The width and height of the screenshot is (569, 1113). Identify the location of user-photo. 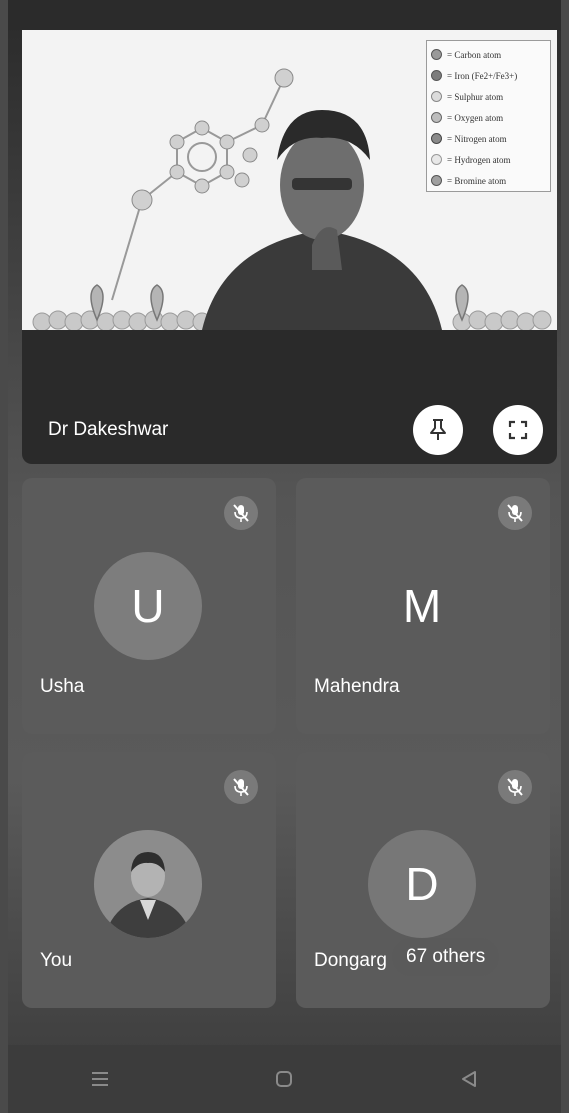
(148, 884).